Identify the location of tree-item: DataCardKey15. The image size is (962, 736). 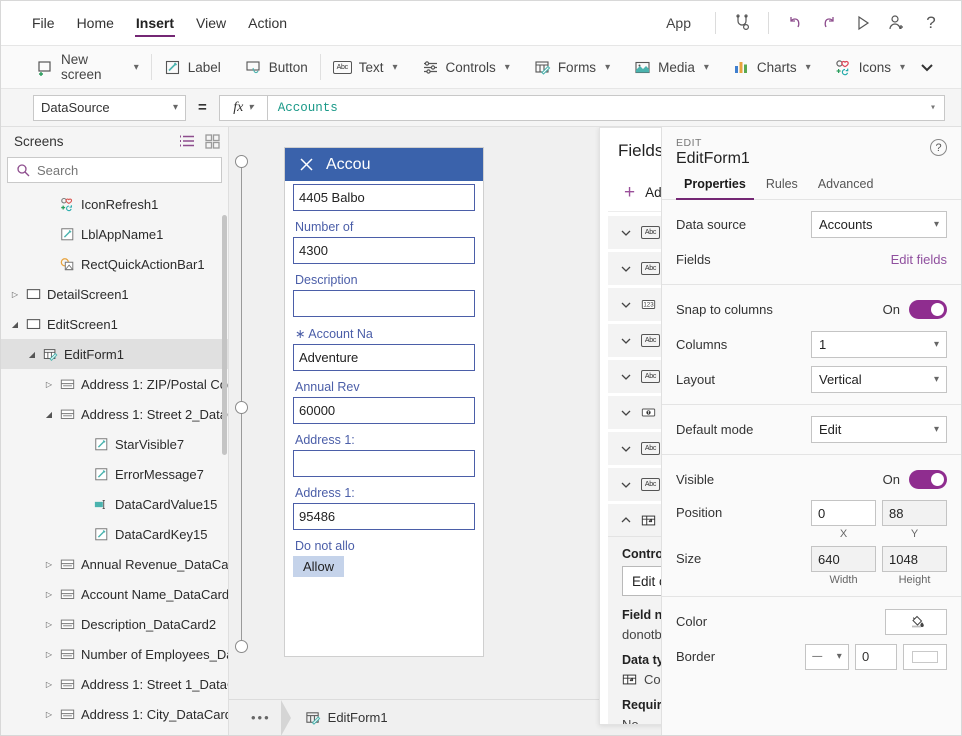
(114, 534).